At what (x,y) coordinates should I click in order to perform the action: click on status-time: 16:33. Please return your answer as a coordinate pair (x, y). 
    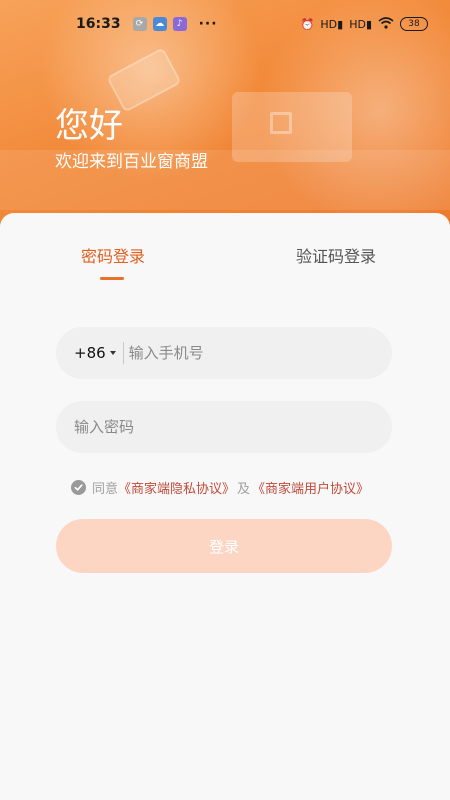
    Looking at the image, I should click on (98, 24).